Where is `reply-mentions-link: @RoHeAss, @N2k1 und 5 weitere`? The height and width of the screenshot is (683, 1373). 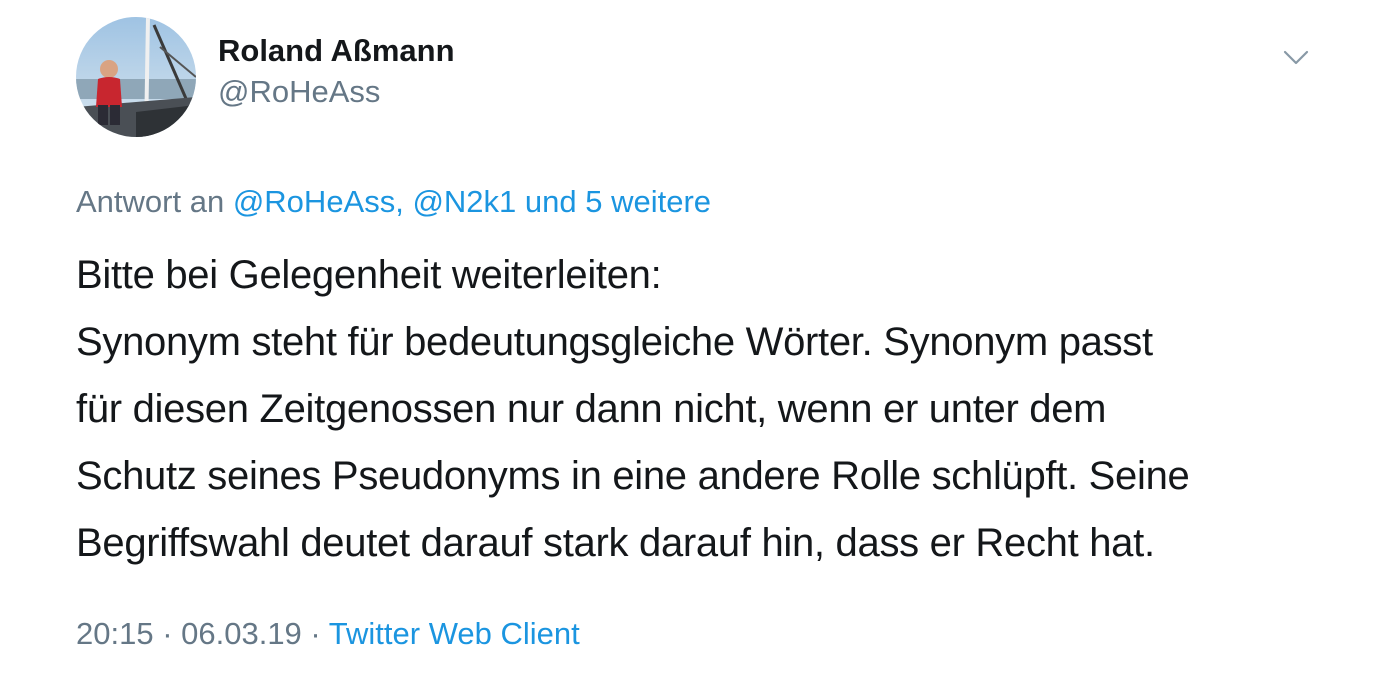
reply-mentions-link: @RoHeAss, @N2k1 und 5 weitere is located at coordinates (472, 201).